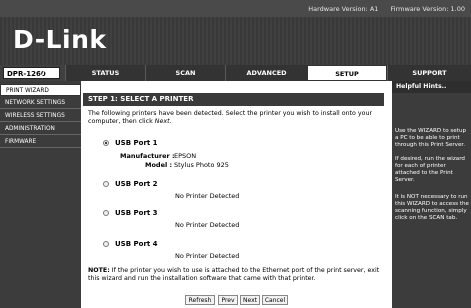  What do you see at coordinates (136, 213) in the screenshot?
I see `usb-port-3-label: USB Port 3` at bounding box center [136, 213].